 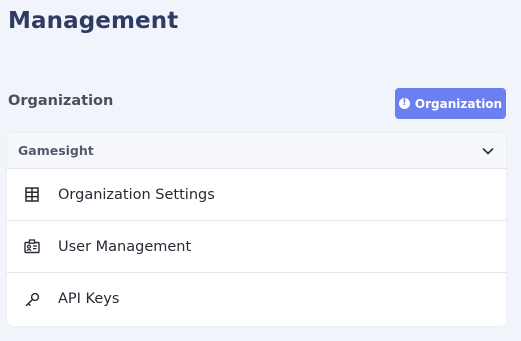 What do you see at coordinates (32, 247) in the screenshot?
I see `id-card-icon` at bounding box center [32, 247].